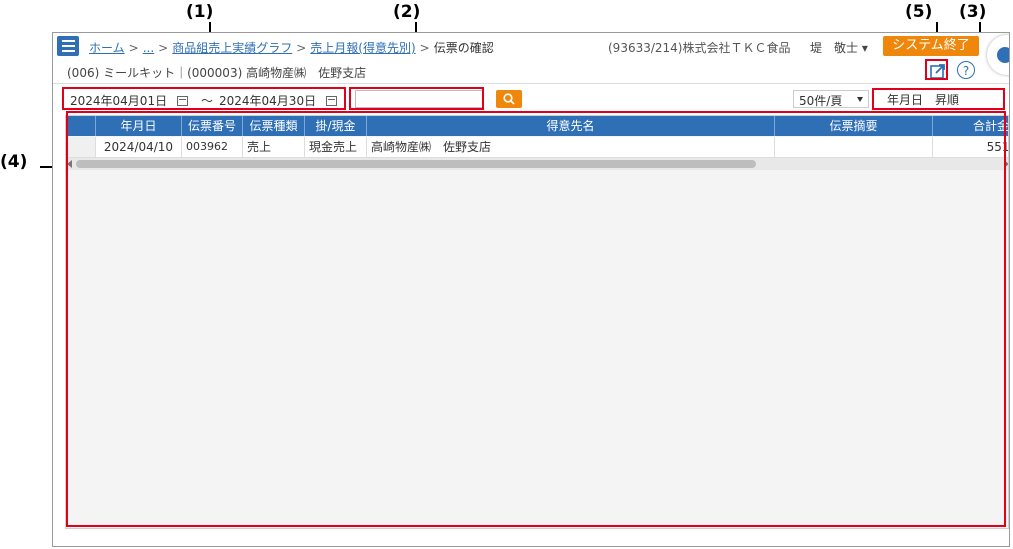  I want to click on date-from-field: 2024年04月01日, so click(129, 101).